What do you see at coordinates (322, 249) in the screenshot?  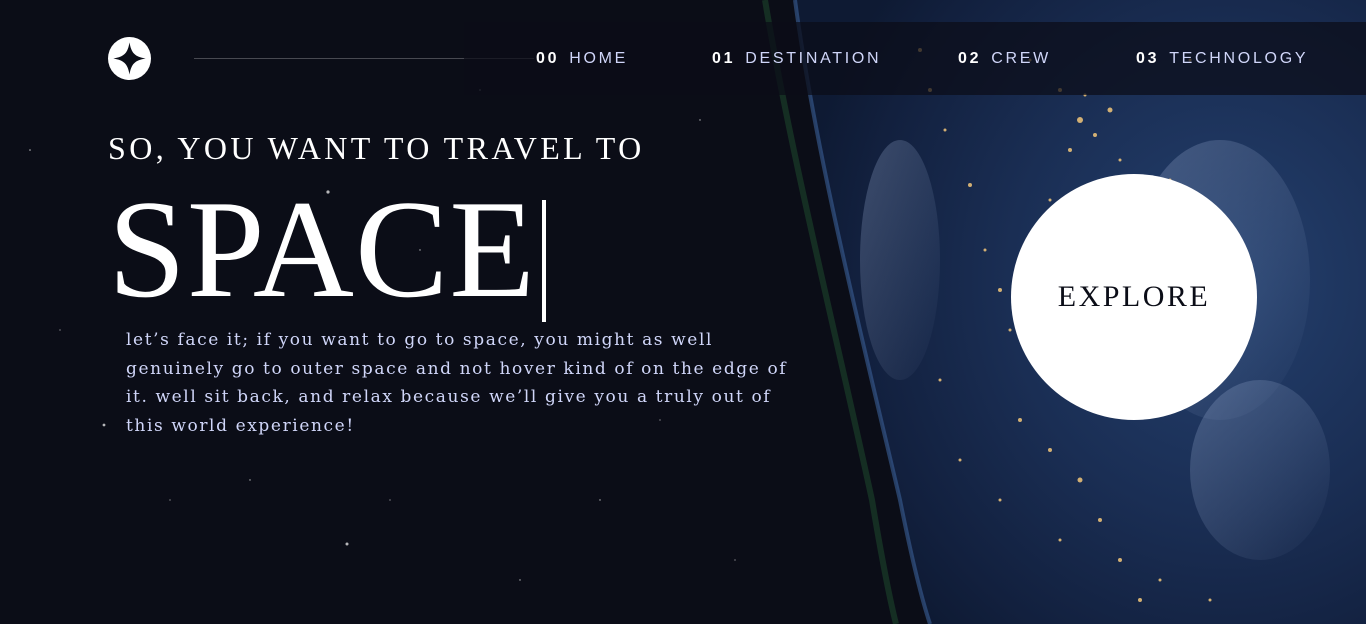 I see `hero-title: SPACE` at bounding box center [322, 249].